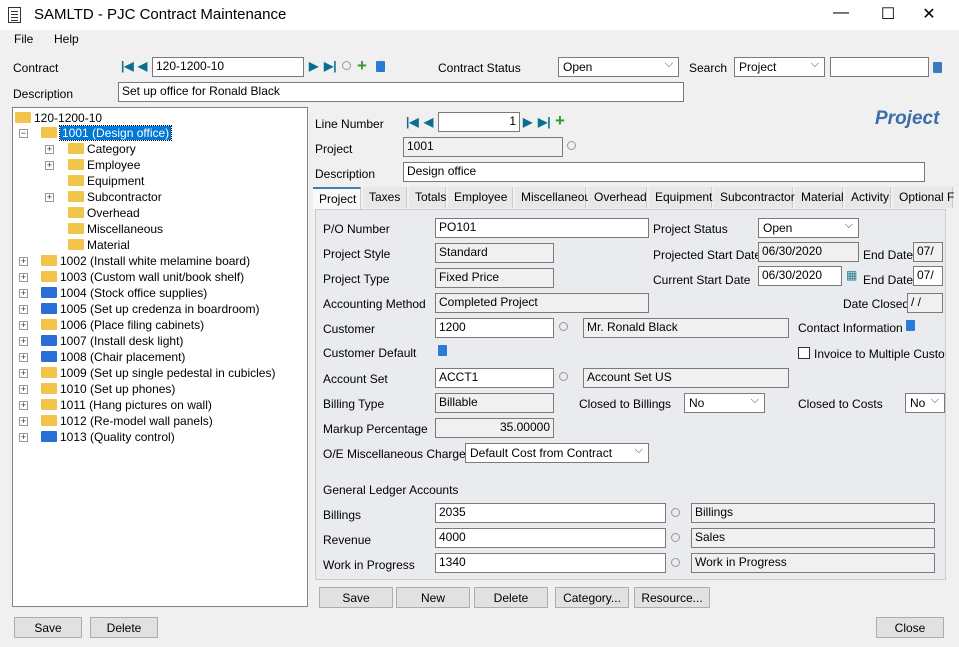  I want to click on contract-input: 120-1200-10, so click(228, 67).